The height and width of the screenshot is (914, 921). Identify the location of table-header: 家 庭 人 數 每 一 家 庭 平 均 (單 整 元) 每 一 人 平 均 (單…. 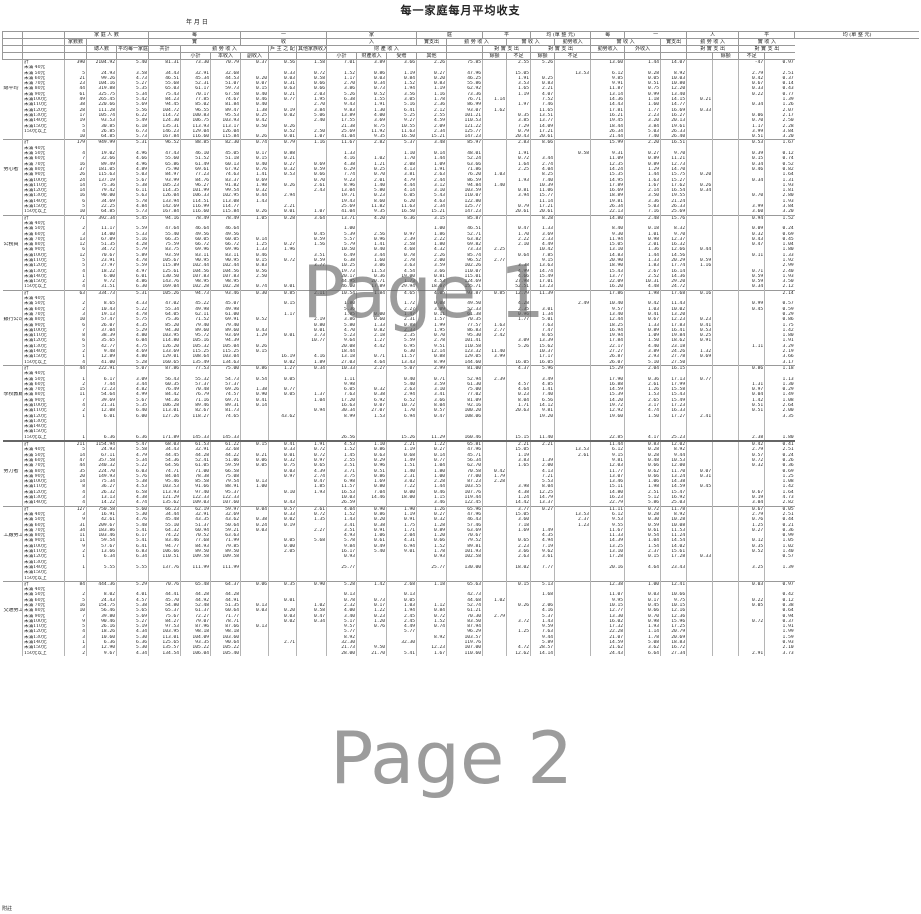
(460, 45).